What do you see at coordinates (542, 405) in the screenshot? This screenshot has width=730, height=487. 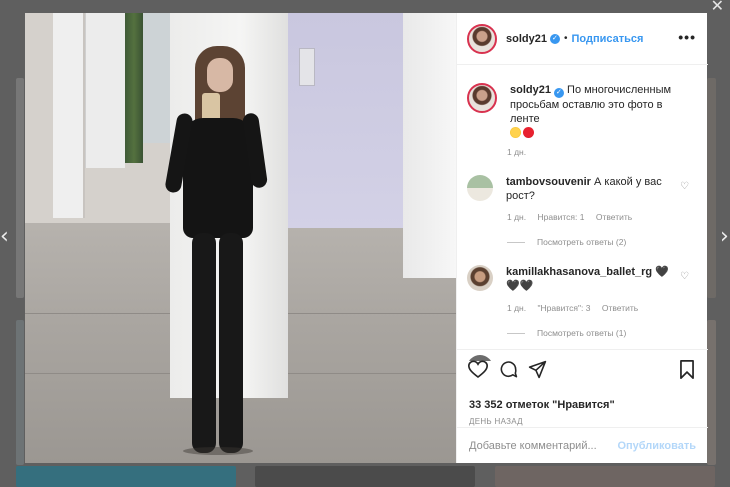 I see `likes-count: 33 352 отметок "Нравится"` at bounding box center [542, 405].